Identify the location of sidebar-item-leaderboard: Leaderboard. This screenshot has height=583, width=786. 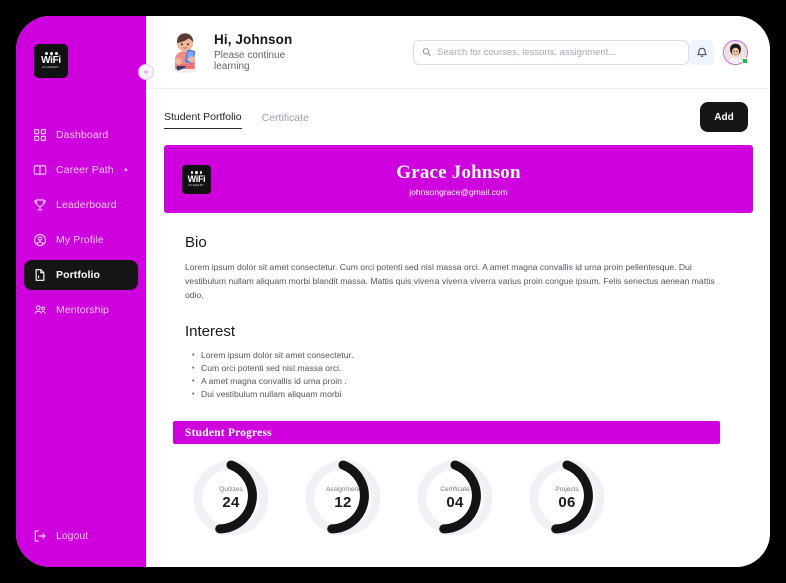
(81, 205).